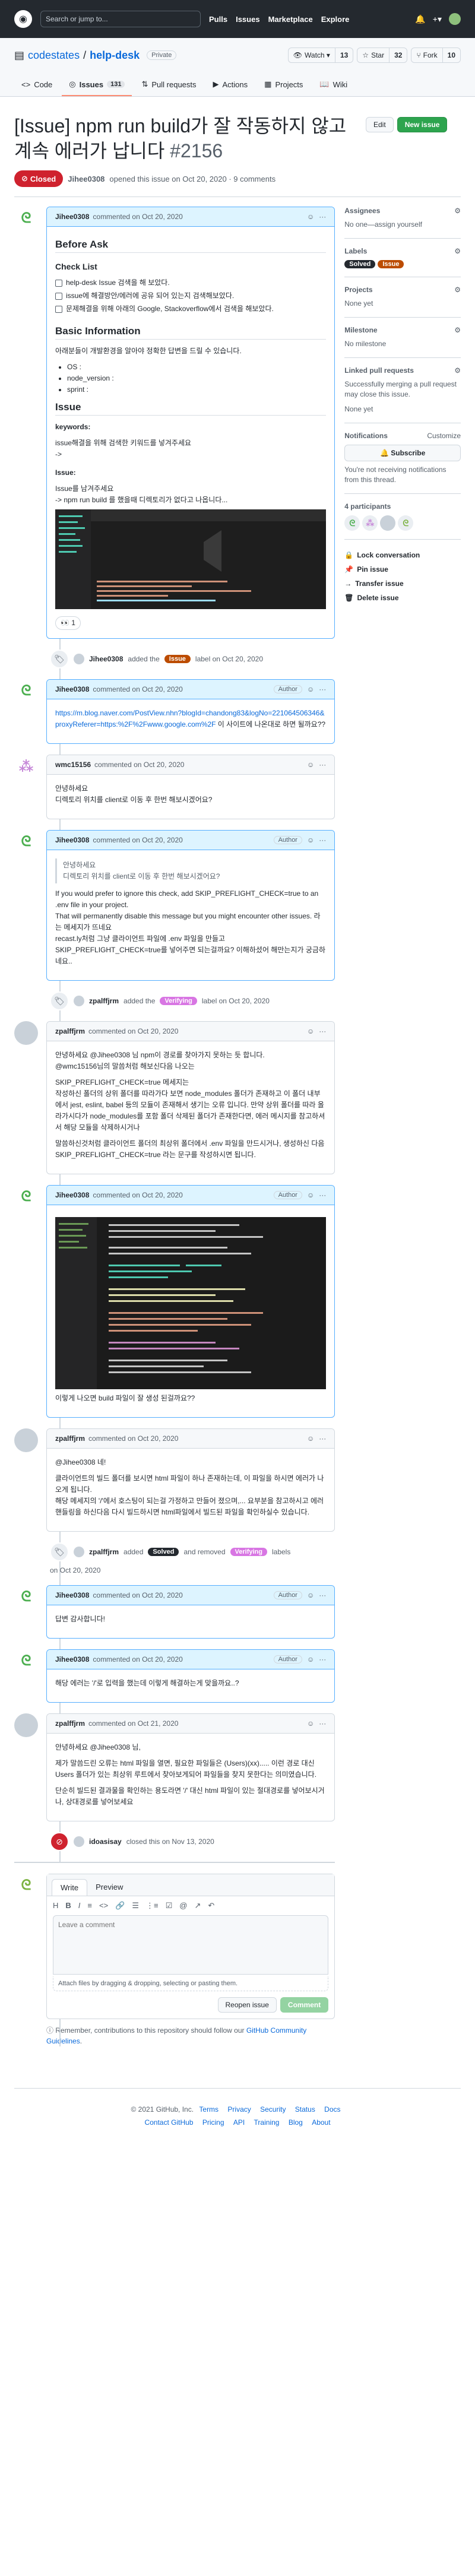  What do you see at coordinates (402, 569) in the screenshot?
I see `pin-issue-link: 📌 Pin issue` at bounding box center [402, 569].